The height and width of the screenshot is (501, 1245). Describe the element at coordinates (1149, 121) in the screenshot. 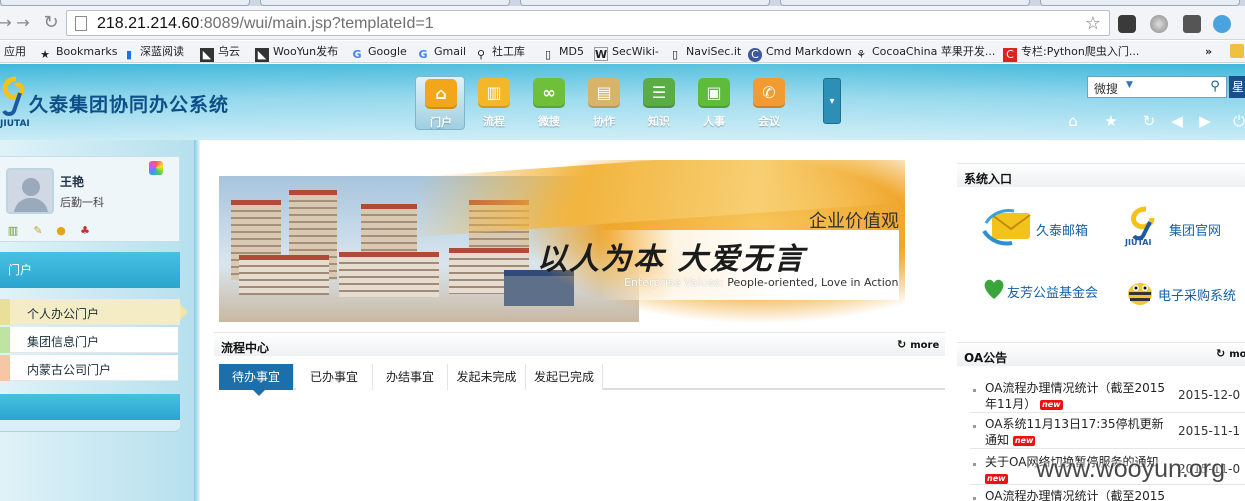

I see `refresh-icon: ↻` at that location.